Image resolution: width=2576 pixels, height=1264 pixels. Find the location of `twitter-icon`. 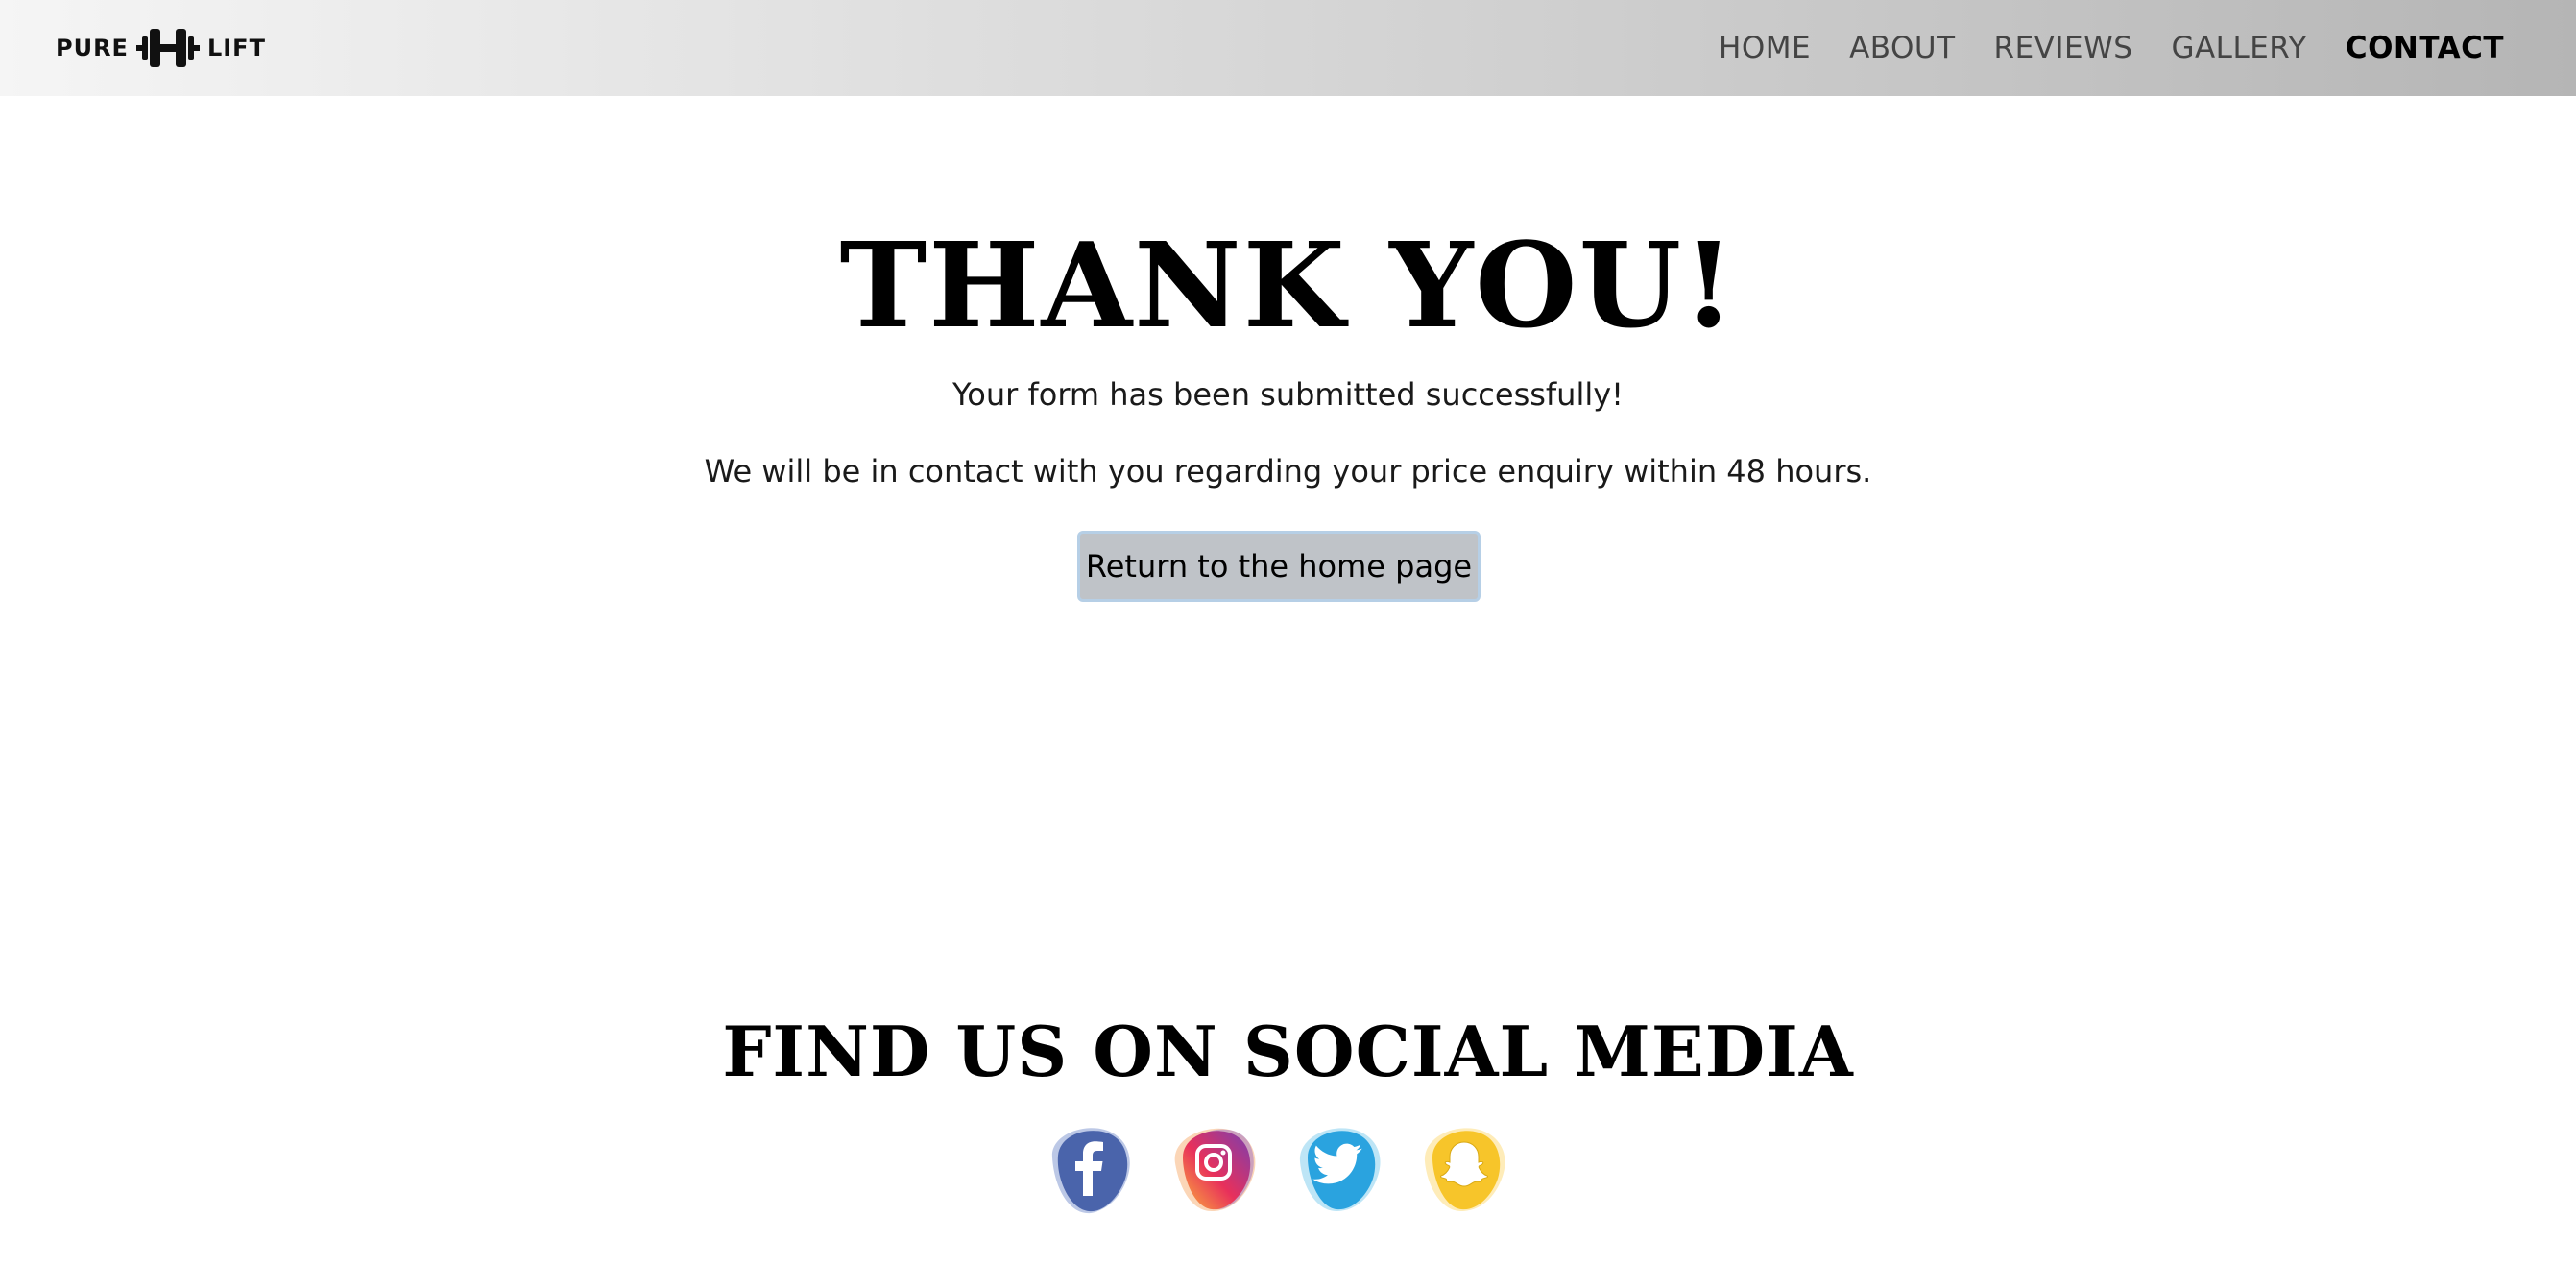

twitter-icon is located at coordinates (1338, 1169).